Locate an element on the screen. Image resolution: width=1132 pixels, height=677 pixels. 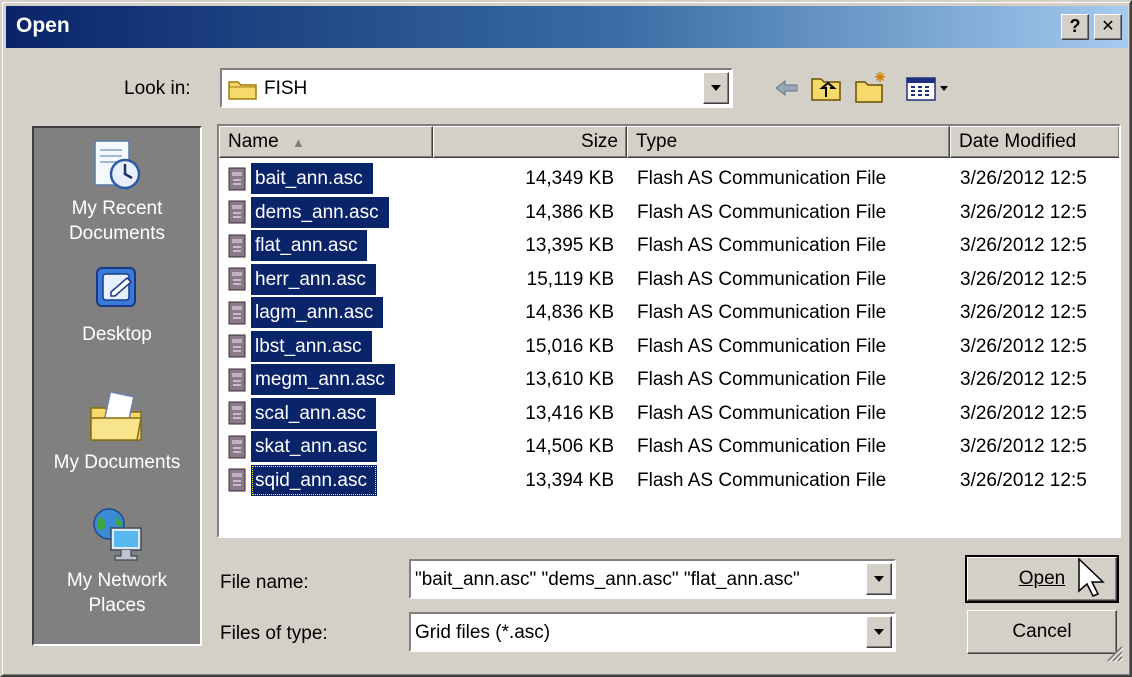
view-menu-icon is located at coordinates (928, 88).